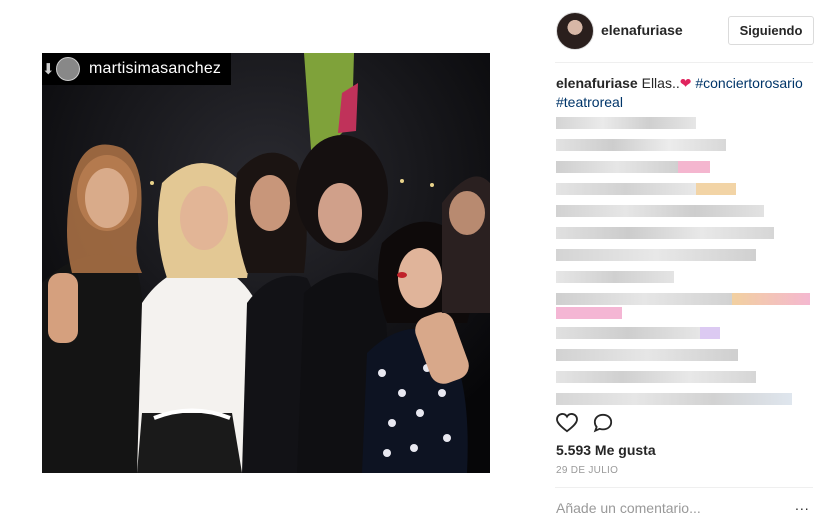 This screenshot has height=522, width=829. I want to click on header-divider, so click(684, 62).